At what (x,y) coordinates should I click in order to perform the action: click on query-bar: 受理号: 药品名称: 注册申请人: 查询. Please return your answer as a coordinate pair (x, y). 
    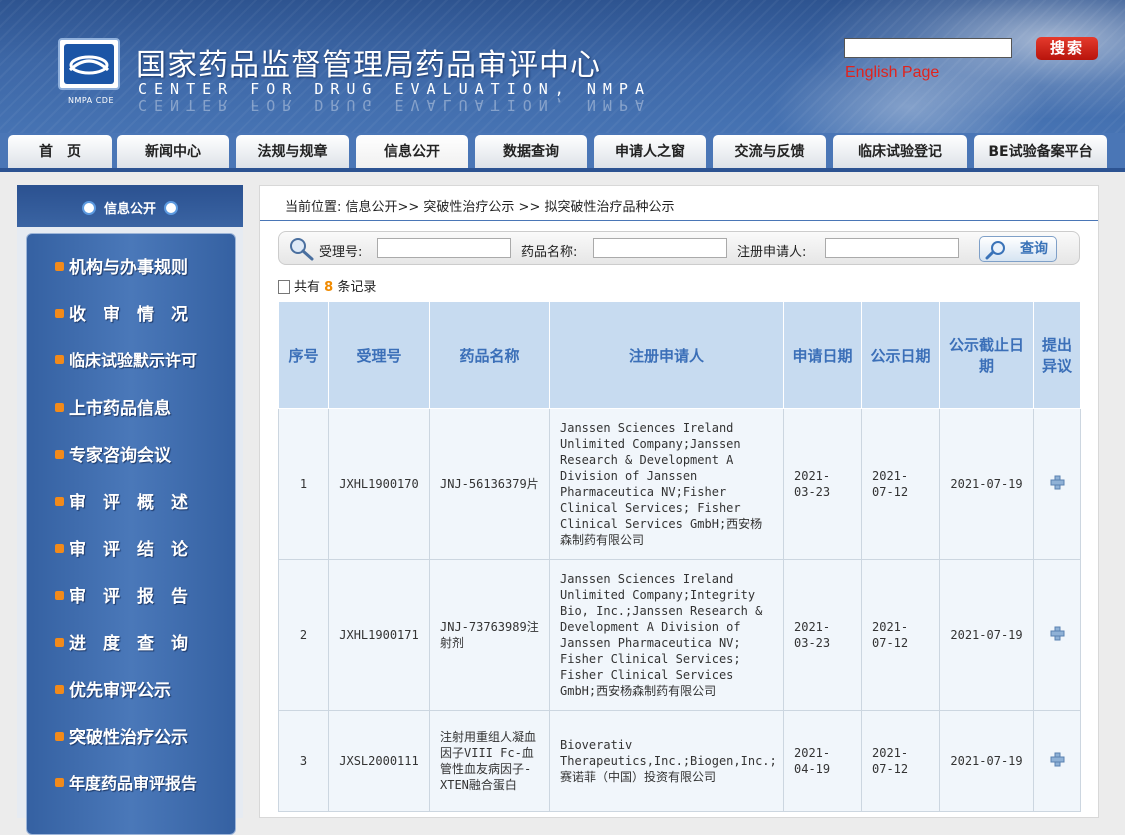
    Looking at the image, I should click on (679, 248).